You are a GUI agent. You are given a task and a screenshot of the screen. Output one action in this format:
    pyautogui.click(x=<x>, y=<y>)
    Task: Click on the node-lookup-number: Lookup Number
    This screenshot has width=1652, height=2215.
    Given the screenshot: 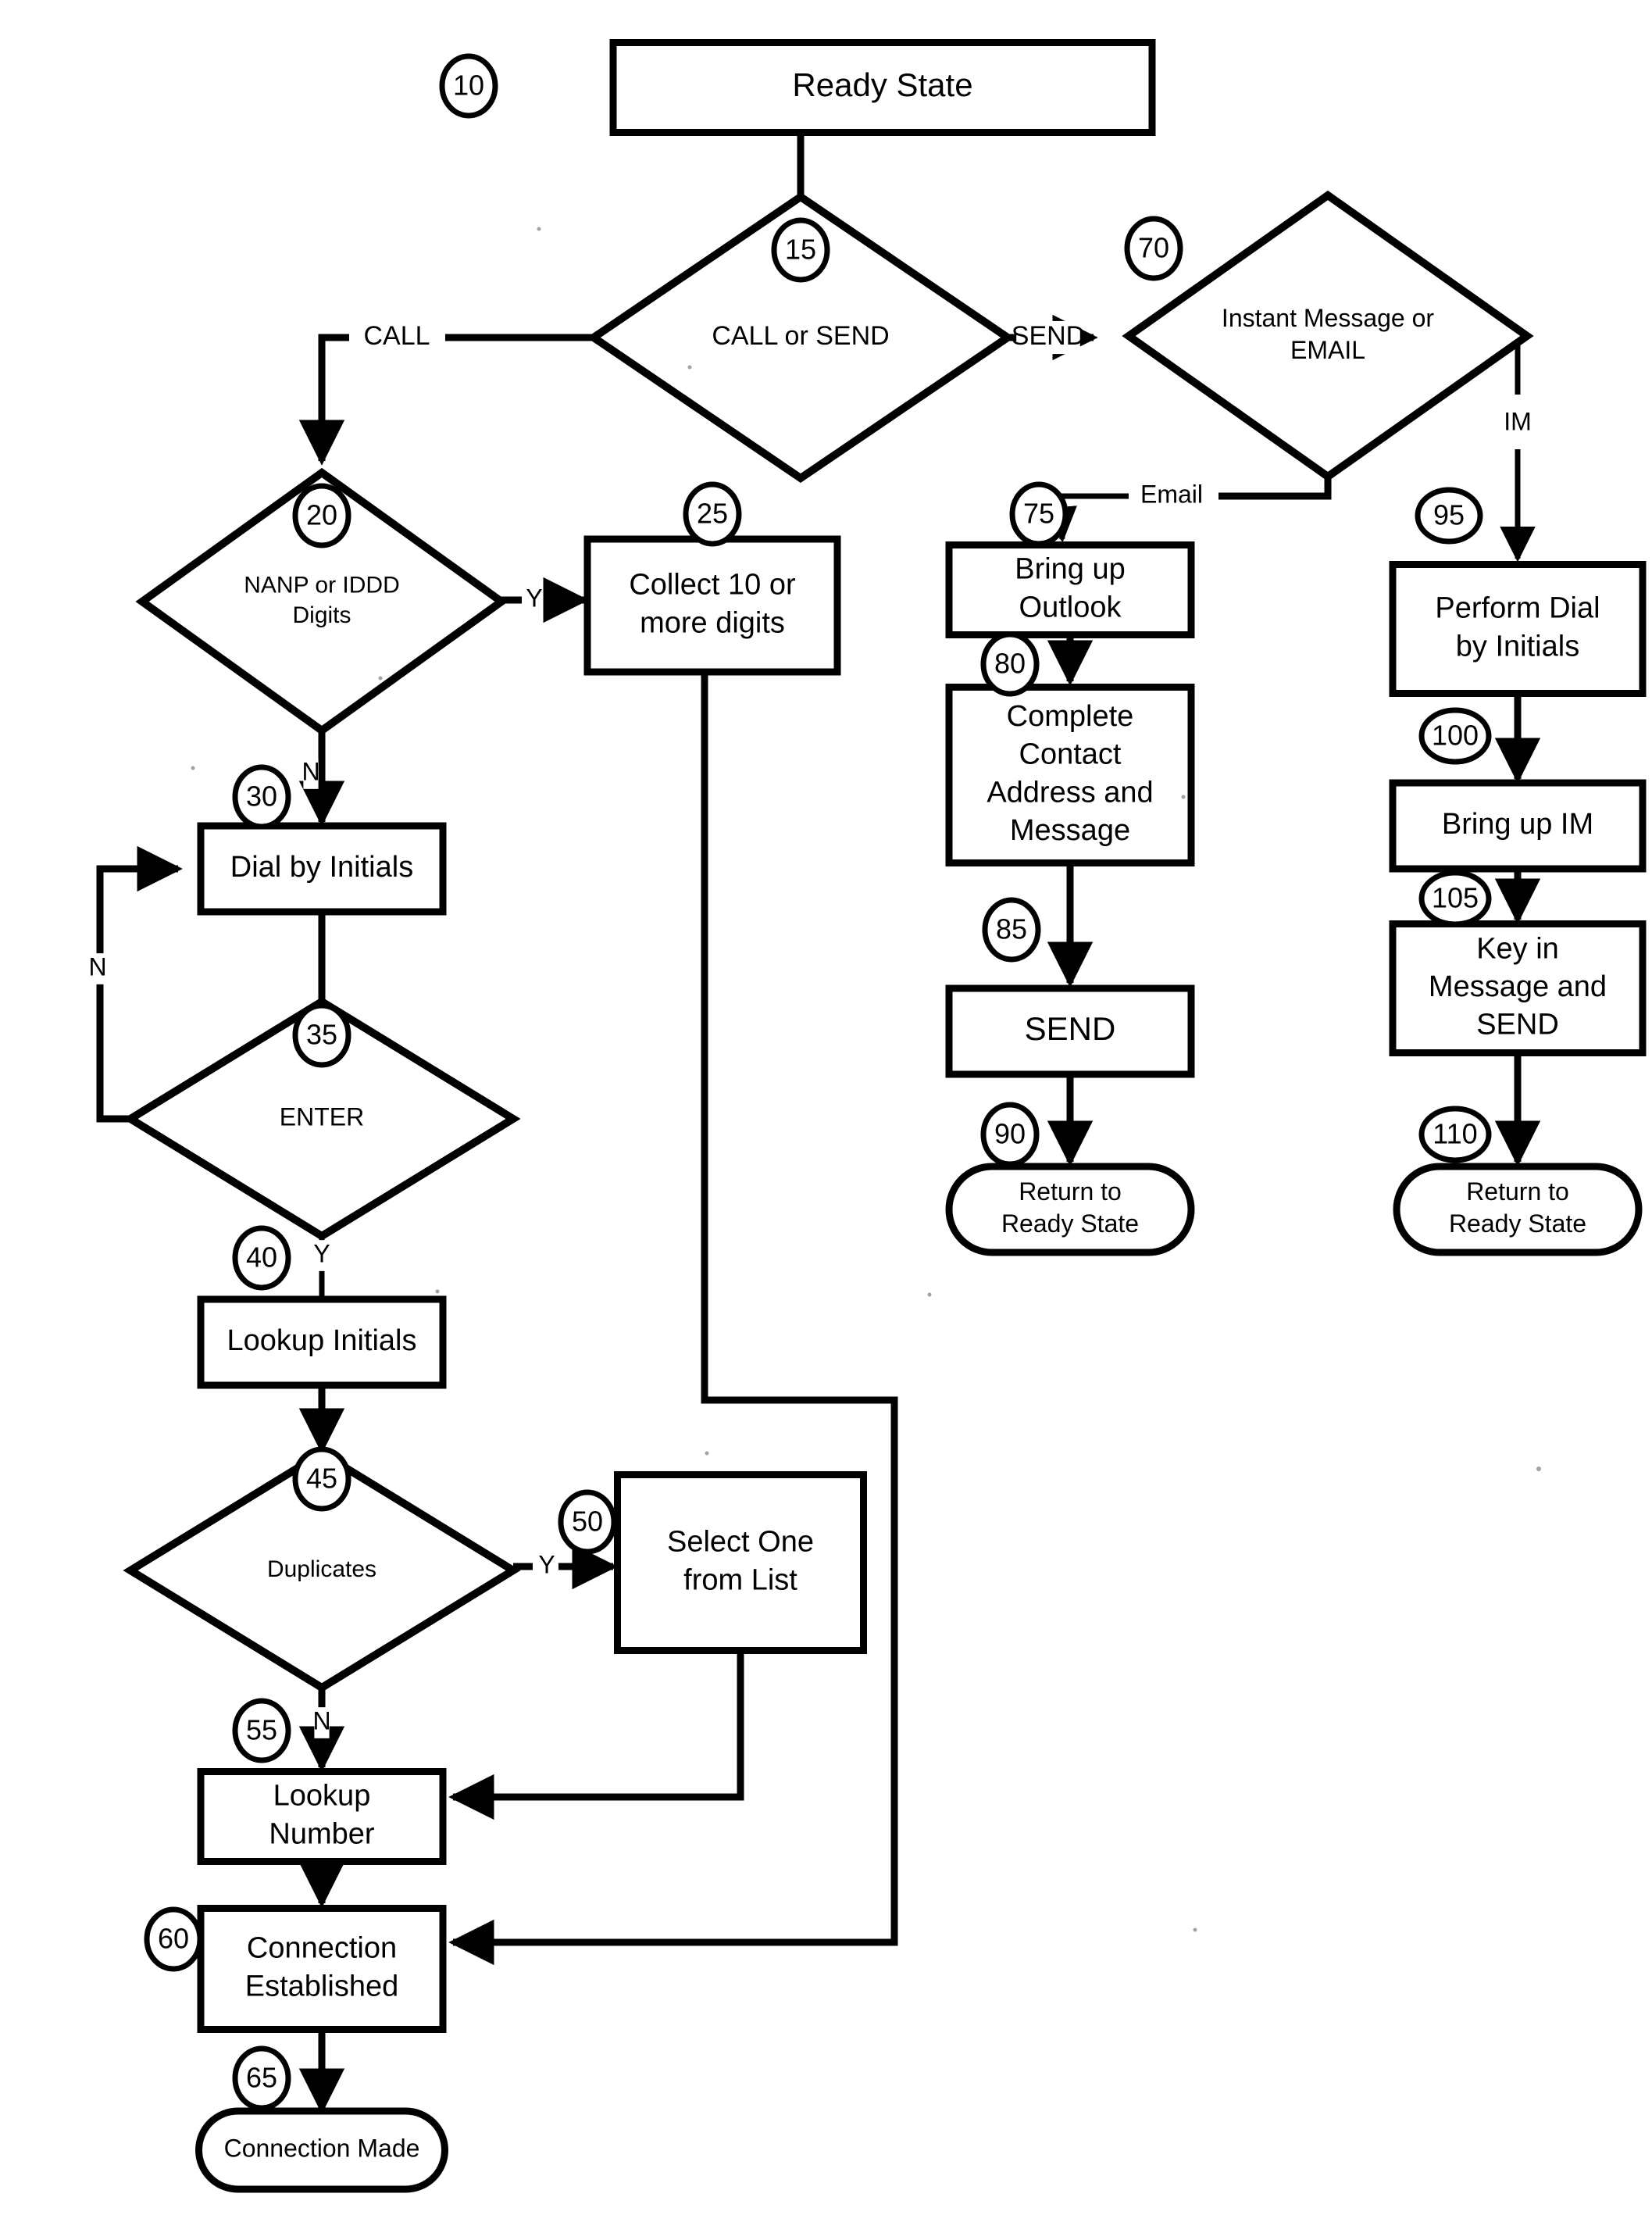 What is the action you would take?
    pyautogui.click(x=322, y=1816)
    